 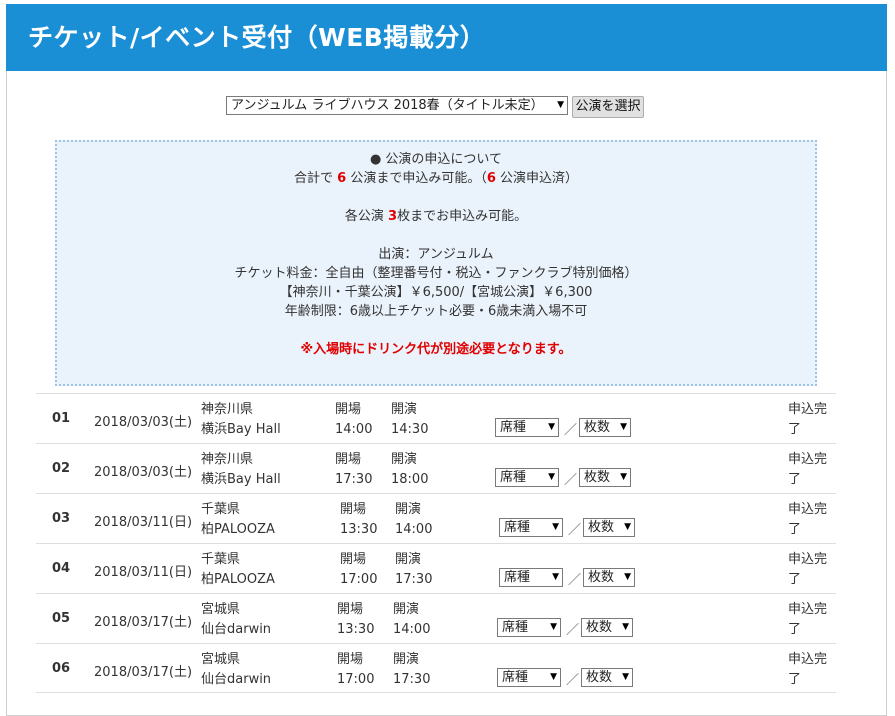 I want to click on per-show-limit-count: 3, so click(x=393, y=216).